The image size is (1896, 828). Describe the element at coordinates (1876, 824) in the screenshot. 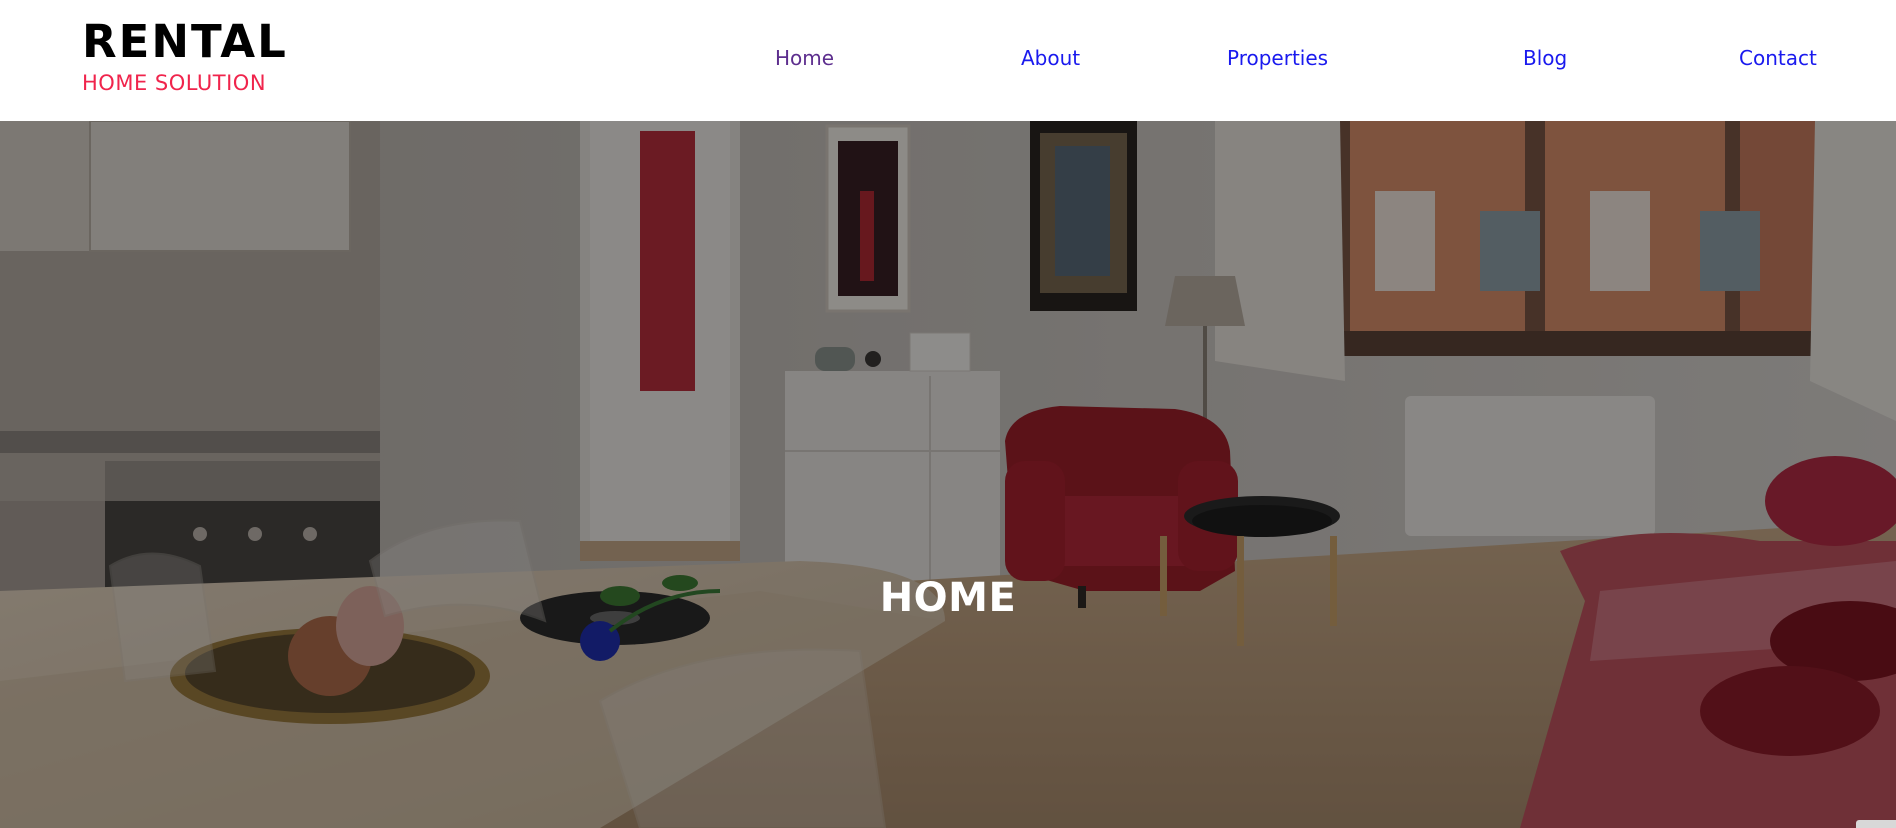

I see `scroll-to-top-button` at that location.